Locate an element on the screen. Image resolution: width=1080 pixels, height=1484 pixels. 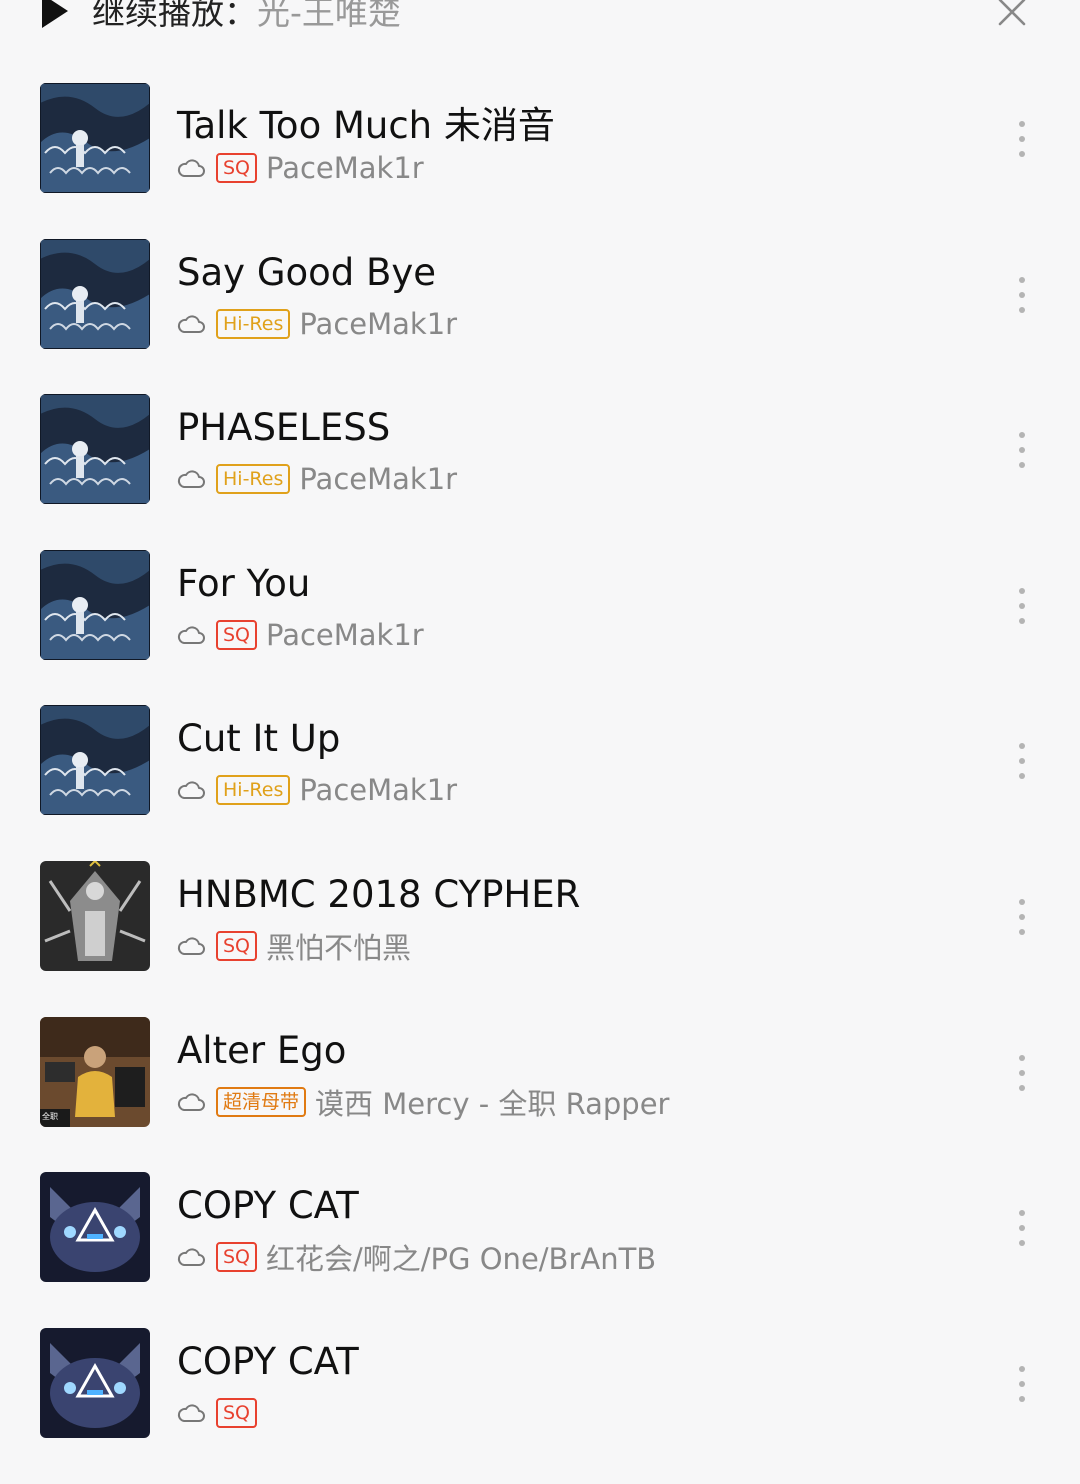
song-row: HNBMC 2018 CYPHER SQ 黑怕不怕黑 is located at coordinates (540, 939).